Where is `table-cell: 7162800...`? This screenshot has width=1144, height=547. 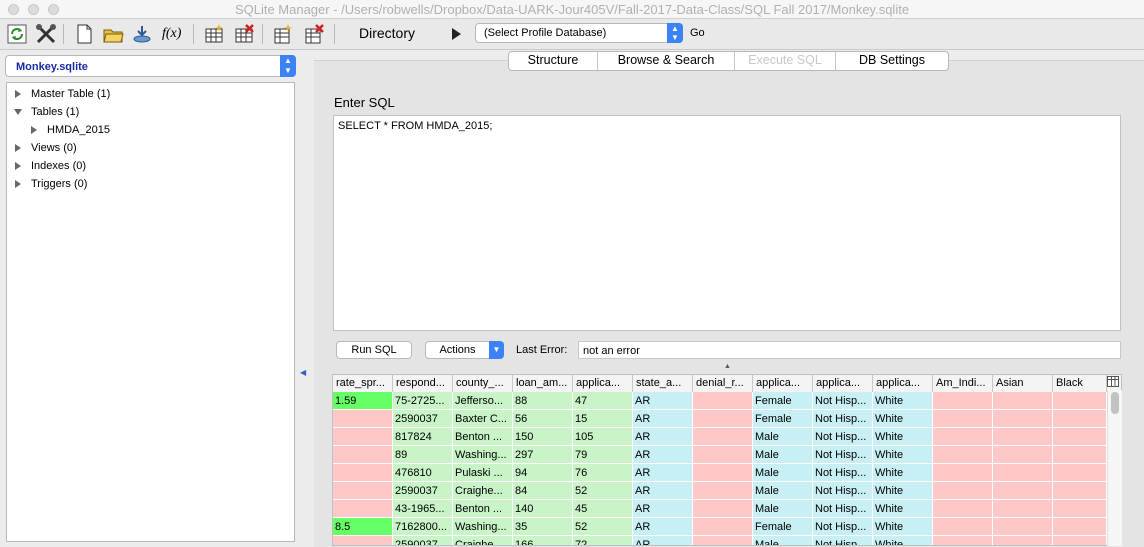 table-cell: 7162800... is located at coordinates (423, 527).